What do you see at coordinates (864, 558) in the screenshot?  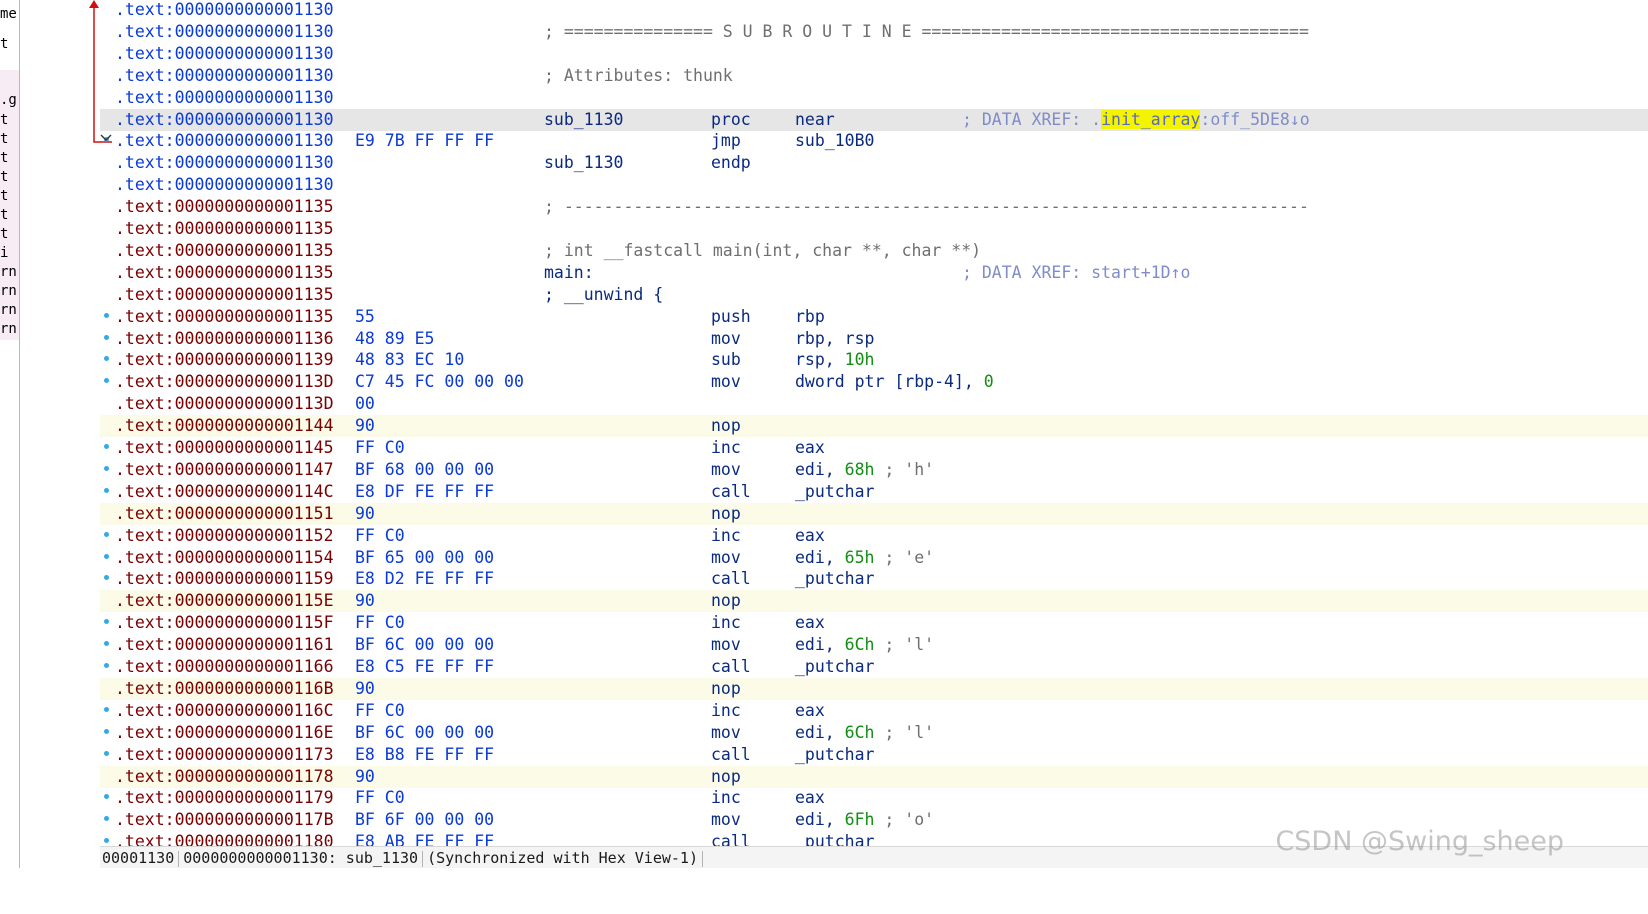 I see `instruction-operands: edi, 65h ; 'e'` at bounding box center [864, 558].